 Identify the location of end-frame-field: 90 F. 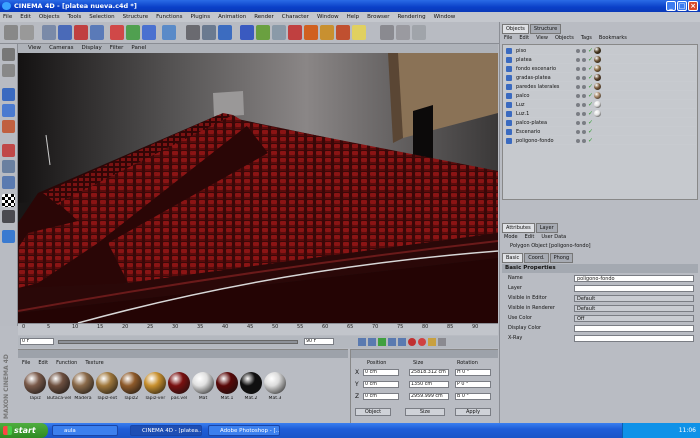
(319, 341).